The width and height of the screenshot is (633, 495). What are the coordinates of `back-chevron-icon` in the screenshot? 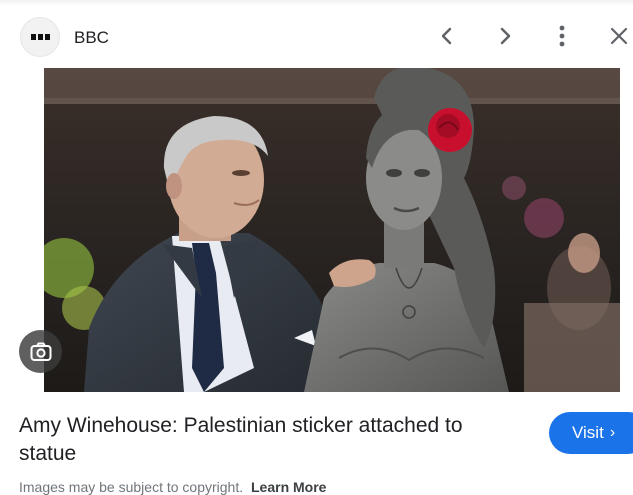 It's located at (447, 36).